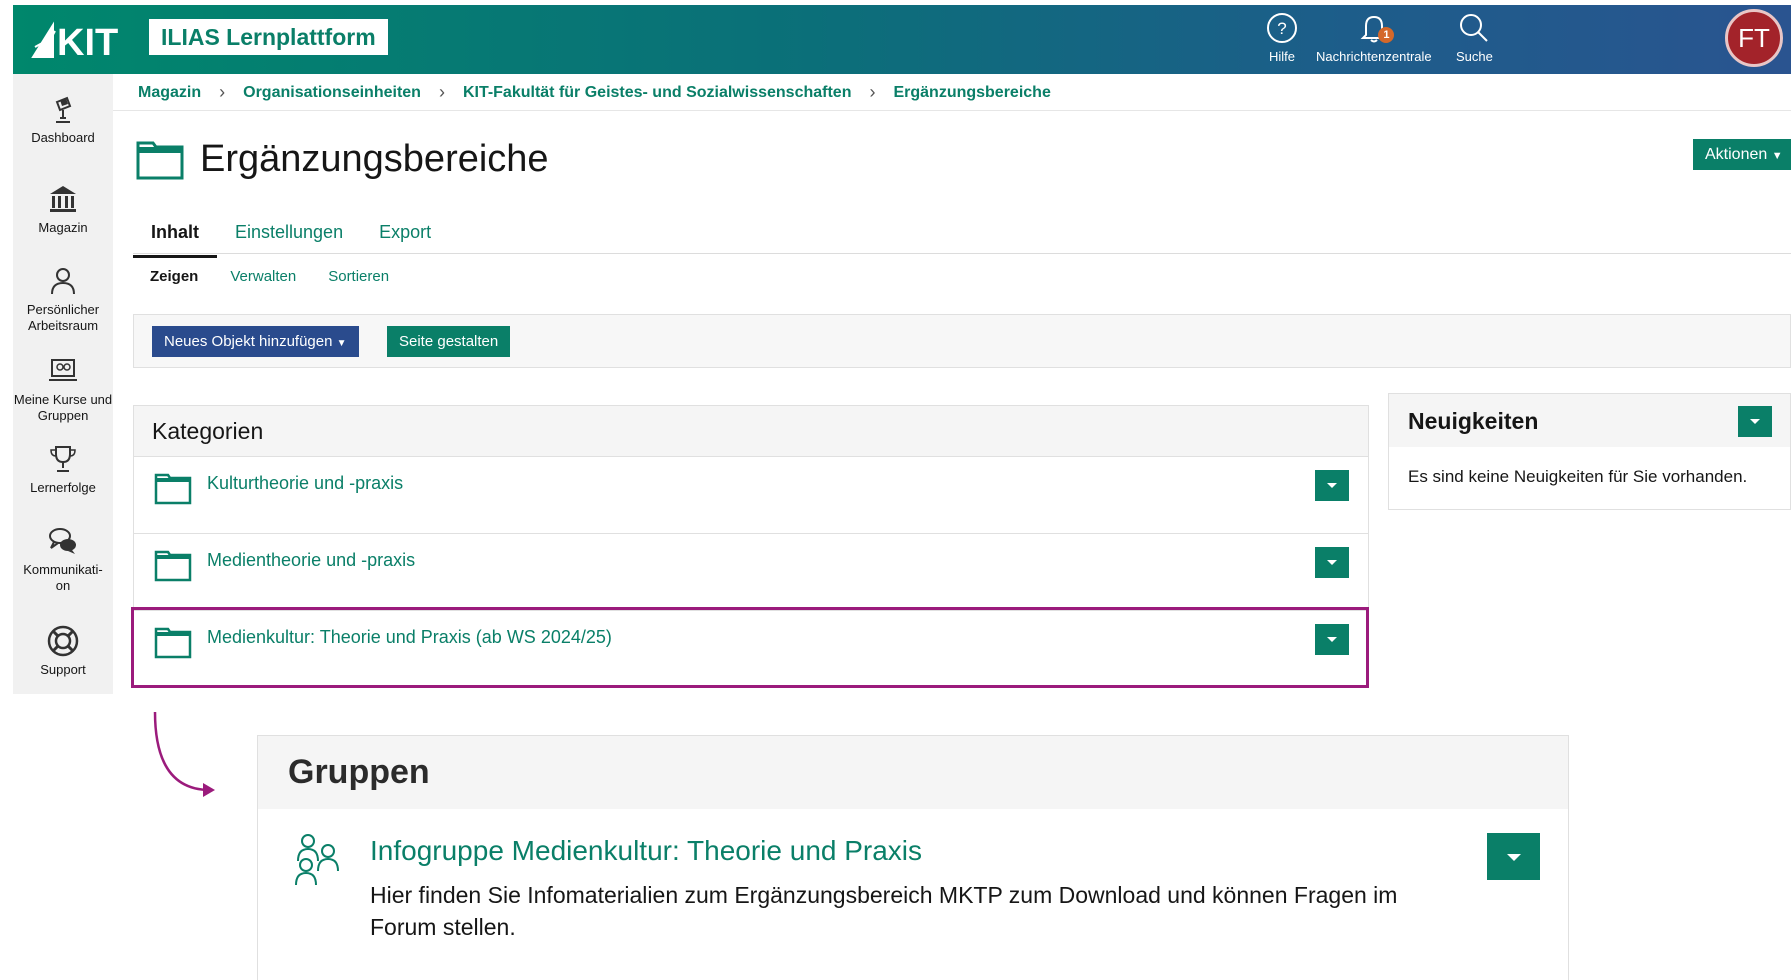 The width and height of the screenshot is (1791, 980). What do you see at coordinates (750, 647) in the screenshot?
I see `highlight-frame` at bounding box center [750, 647].